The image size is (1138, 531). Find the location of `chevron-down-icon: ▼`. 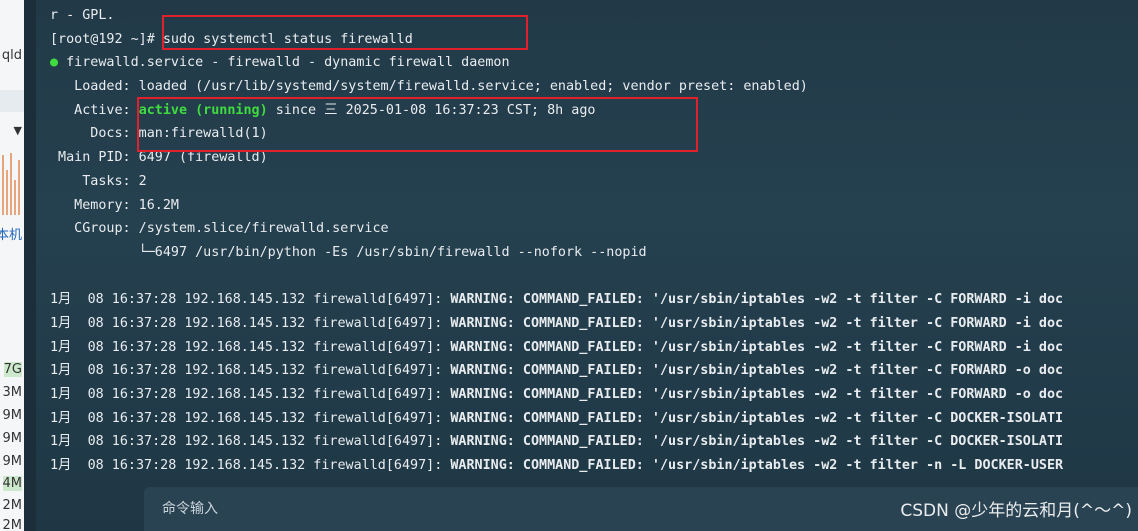

chevron-down-icon: ▼ is located at coordinates (18, 130).